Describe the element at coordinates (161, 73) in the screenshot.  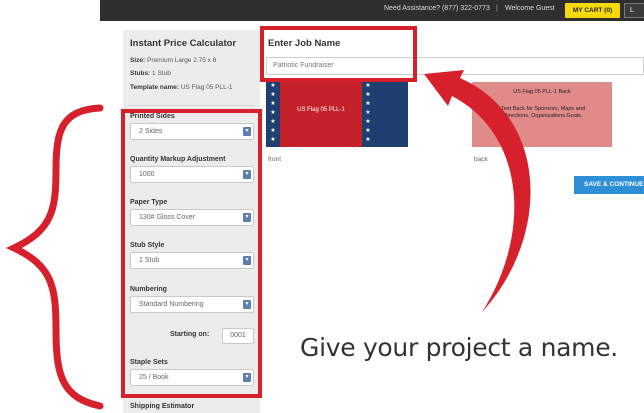
I see `stubs-value: 1 Stub` at that location.